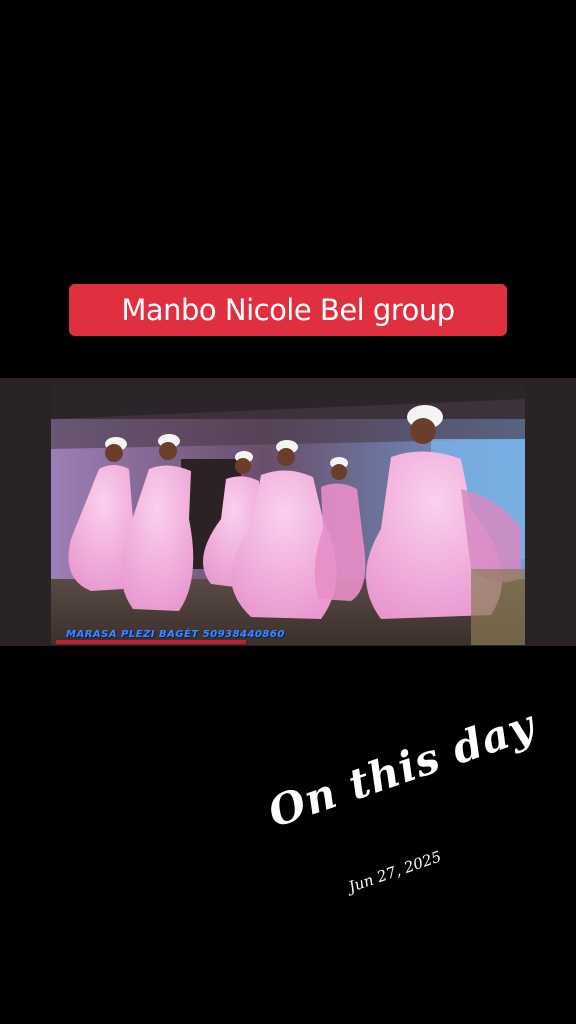 Image resolution: width=576 pixels, height=1024 pixels. Describe the element at coordinates (175, 634) in the screenshot. I see `video-watermark: MARASA PLEZI BAGÈT 50938440860` at that location.